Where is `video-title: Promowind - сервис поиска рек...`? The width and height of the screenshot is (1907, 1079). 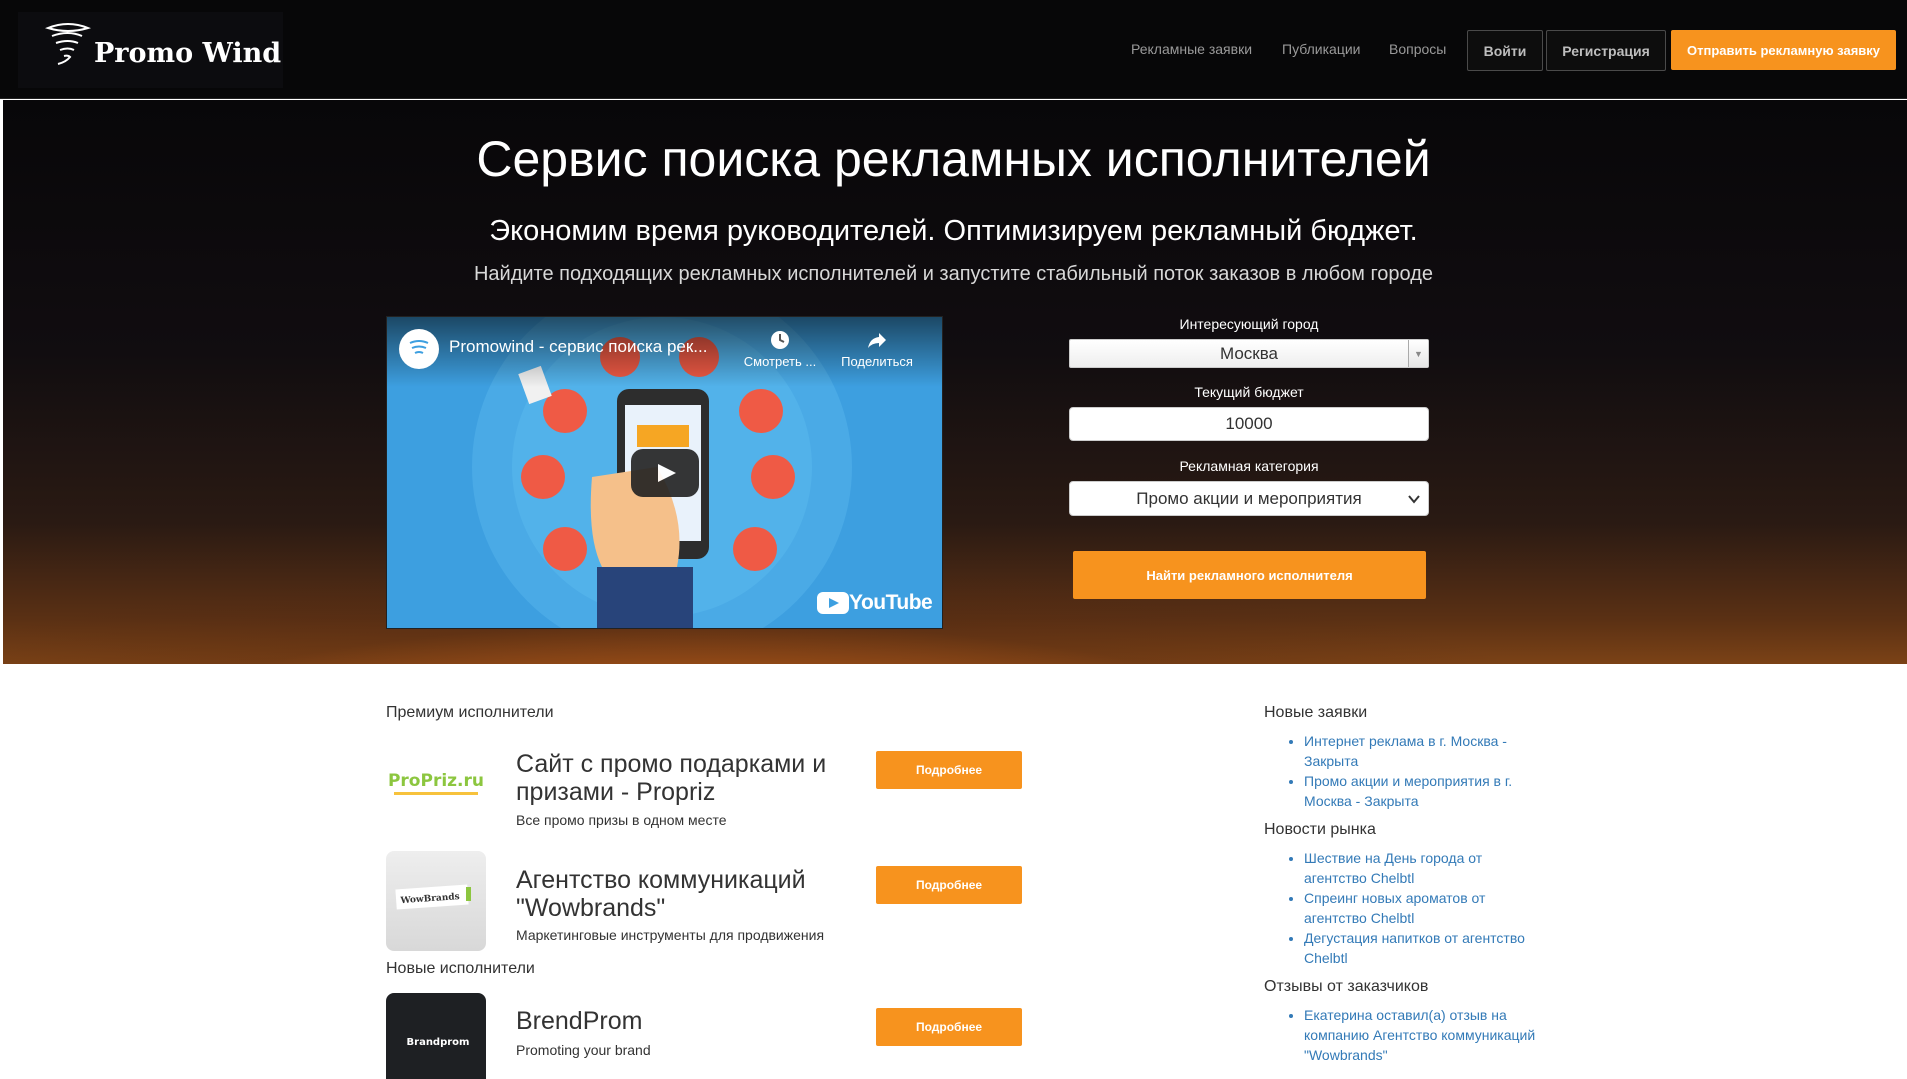 video-title: Promowind - сервис поиска рек... is located at coordinates (578, 347).